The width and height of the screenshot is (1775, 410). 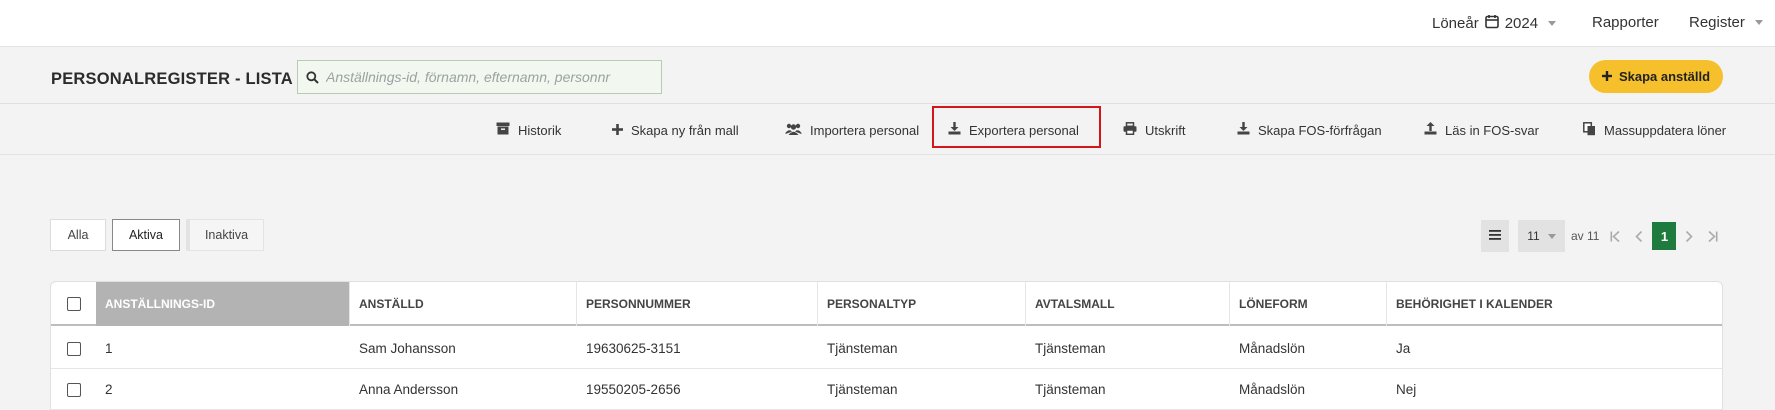 What do you see at coordinates (223, 304) in the screenshot?
I see `column-header-employment-id: ANSTÄLLNINGS-ID` at bounding box center [223, 304].